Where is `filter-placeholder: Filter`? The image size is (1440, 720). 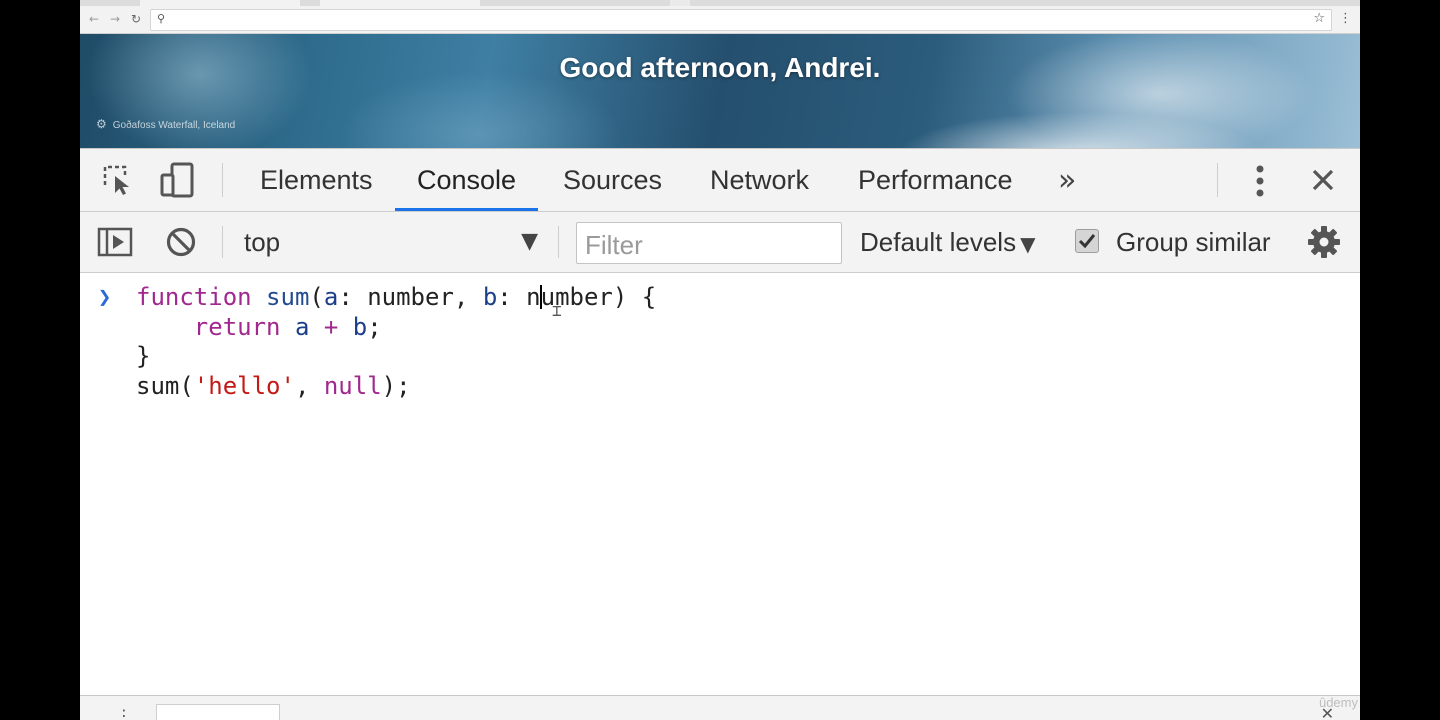
filter-placeholder: Filter is located at coordinates (614, 245).